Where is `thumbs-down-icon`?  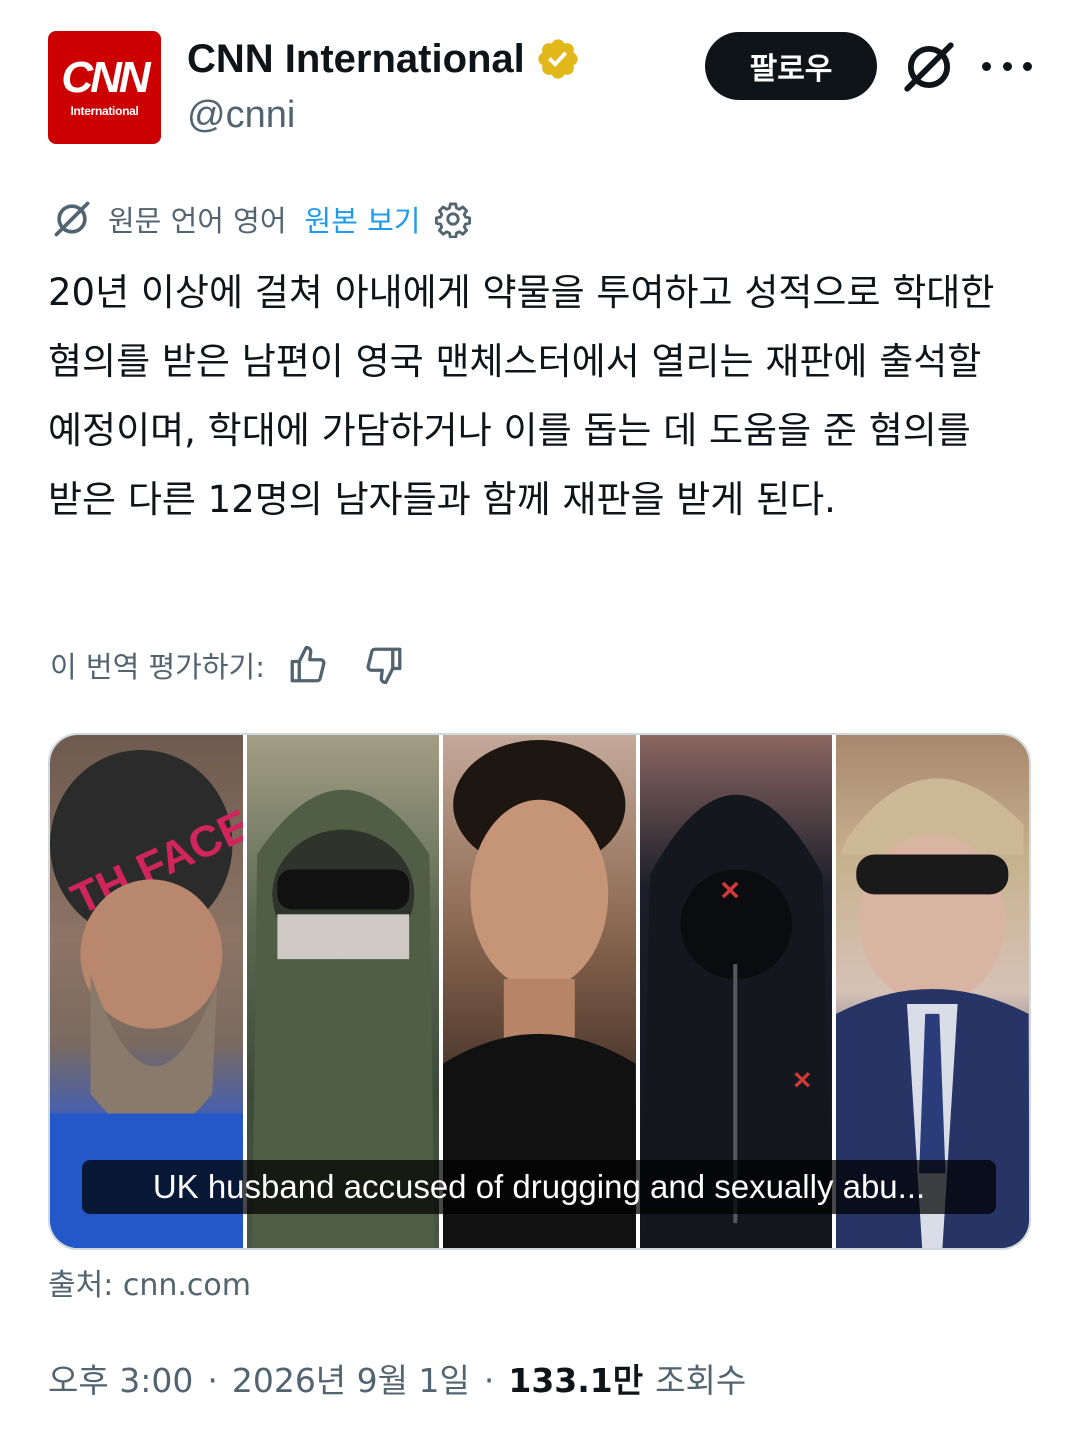
thumbs-down-icon is located at coordinates (384, 665).